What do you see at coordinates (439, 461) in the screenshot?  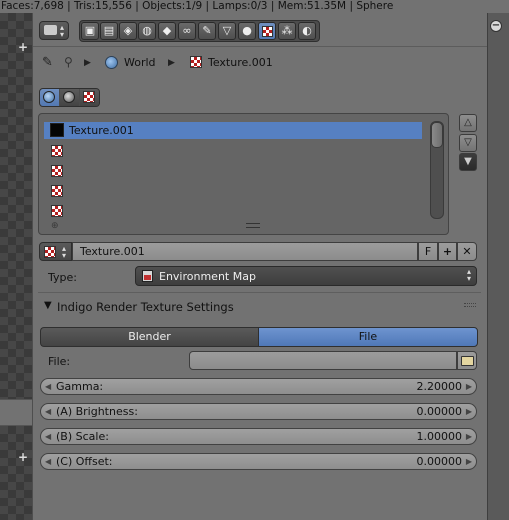 I see `offset-value: 0.00000` at bounding box center [439, 461].